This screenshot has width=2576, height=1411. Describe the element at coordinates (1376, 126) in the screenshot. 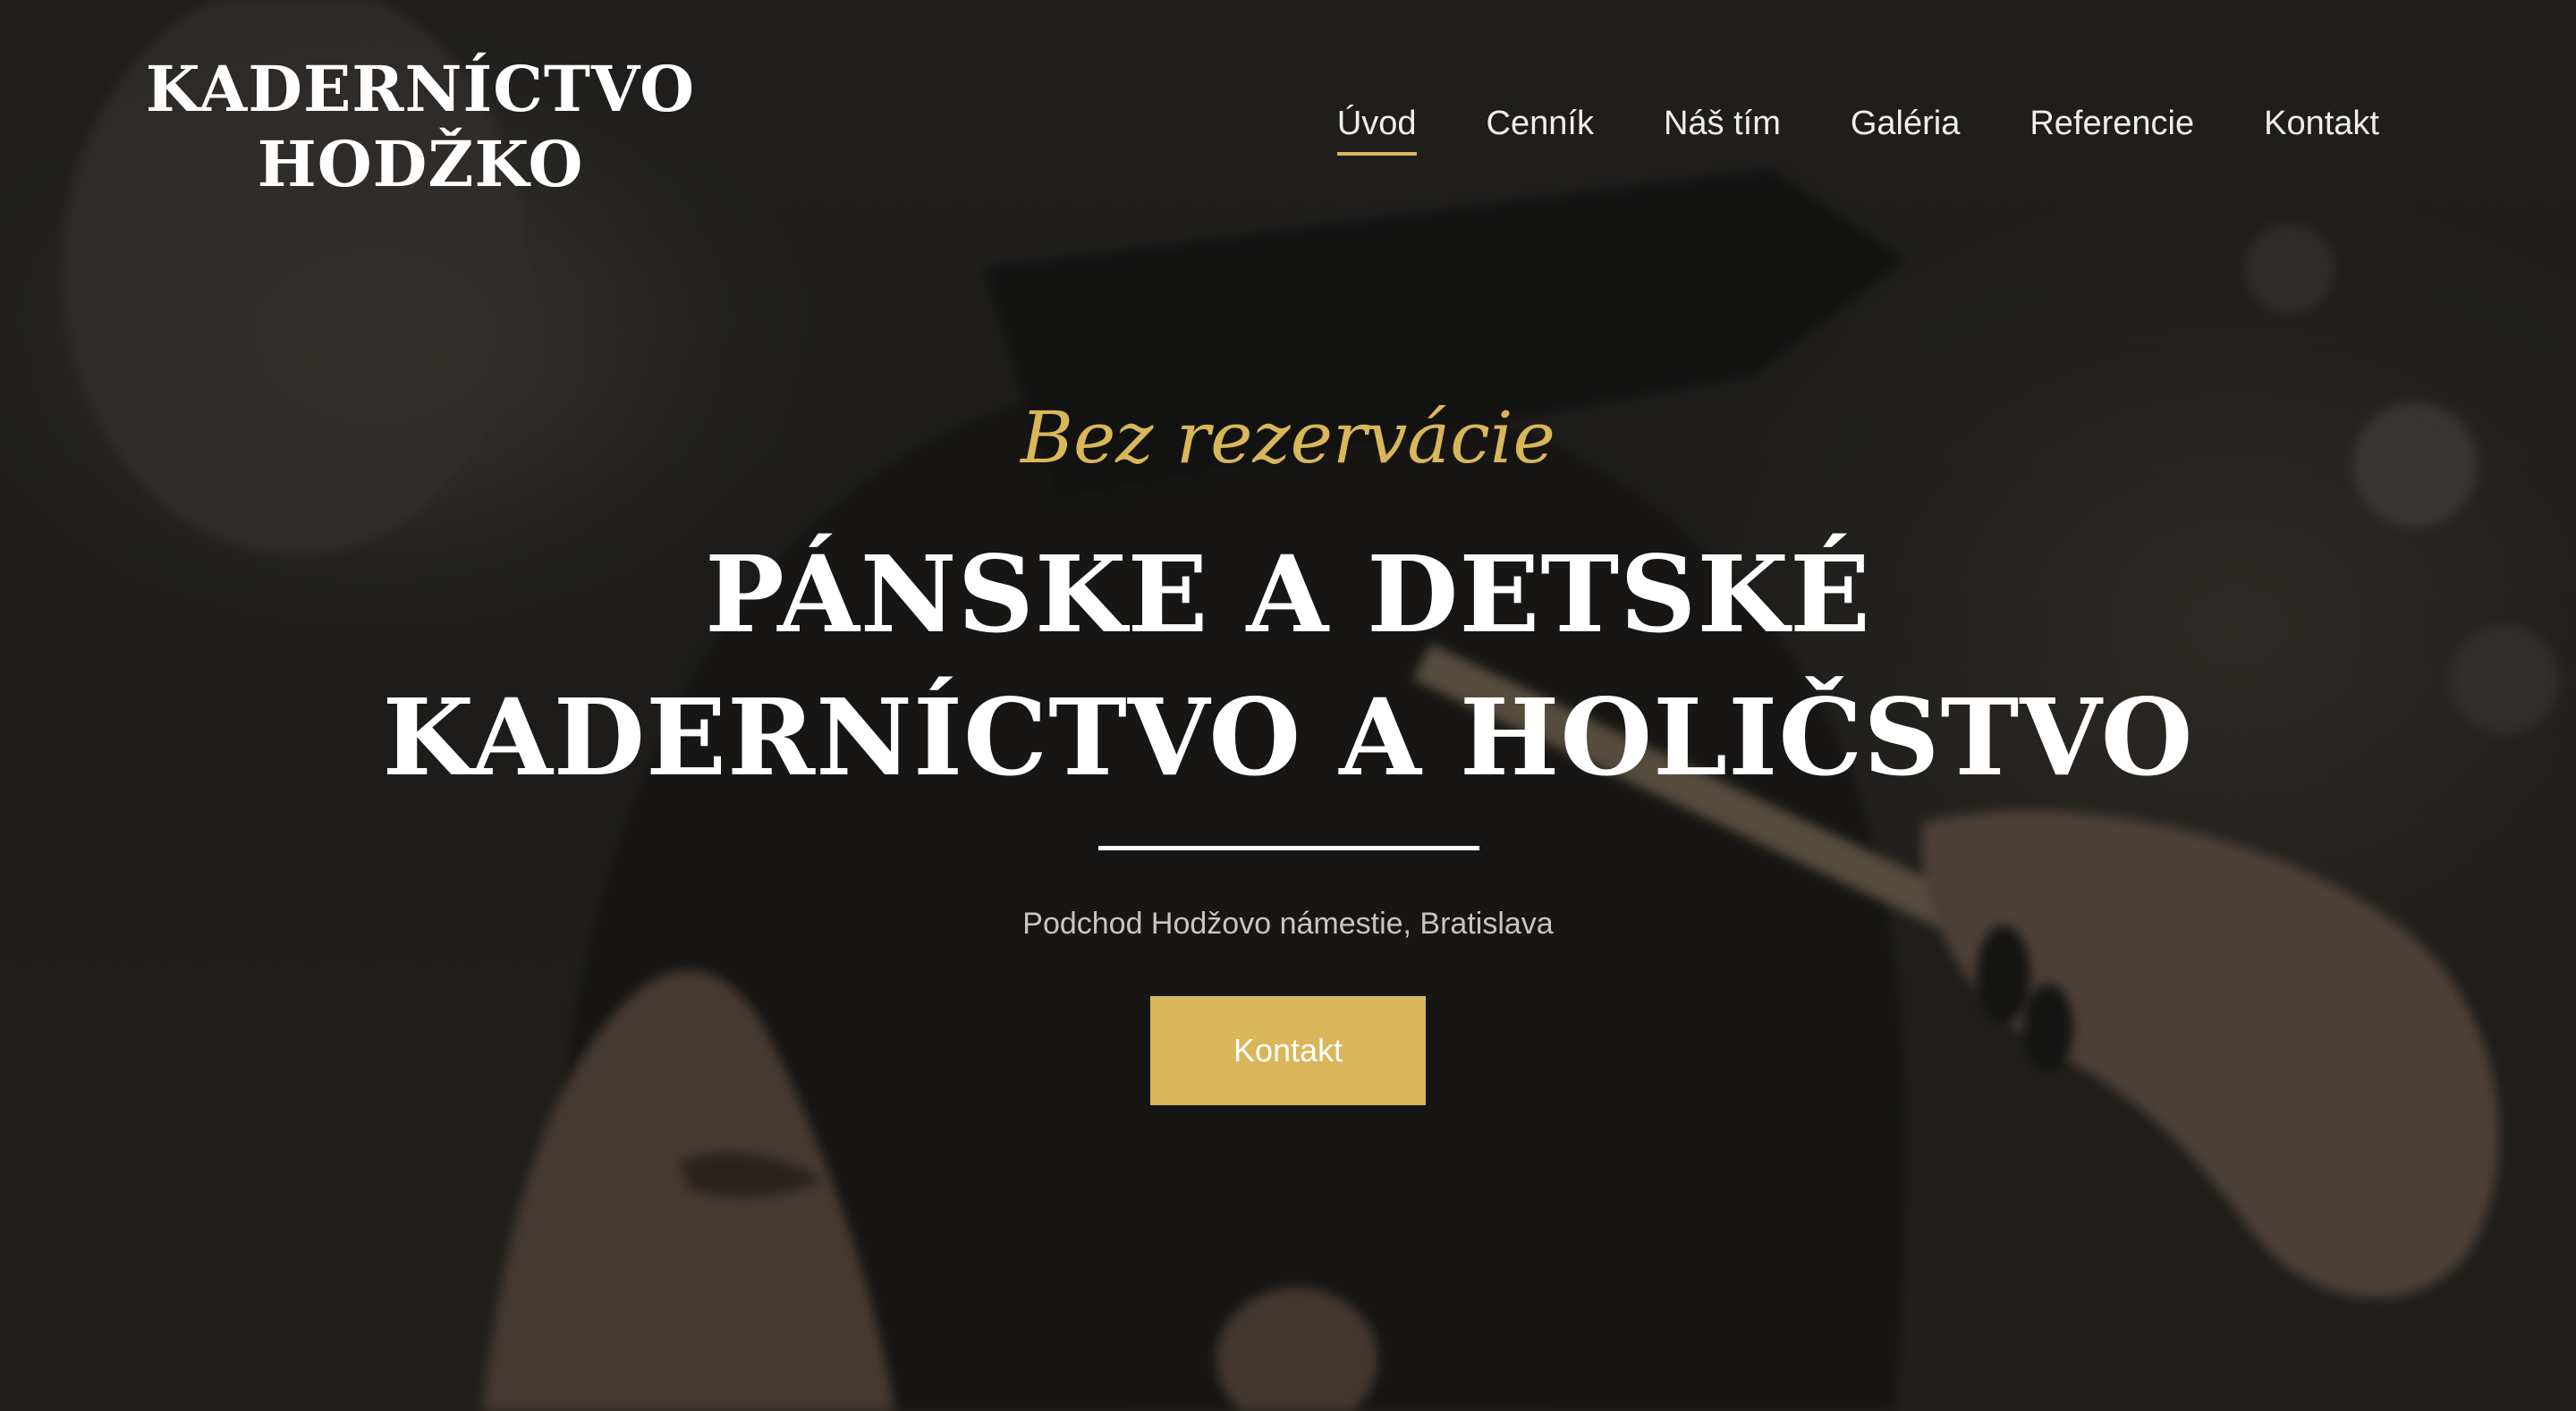

I see `nav-item-uvod: Úvod` at that location.